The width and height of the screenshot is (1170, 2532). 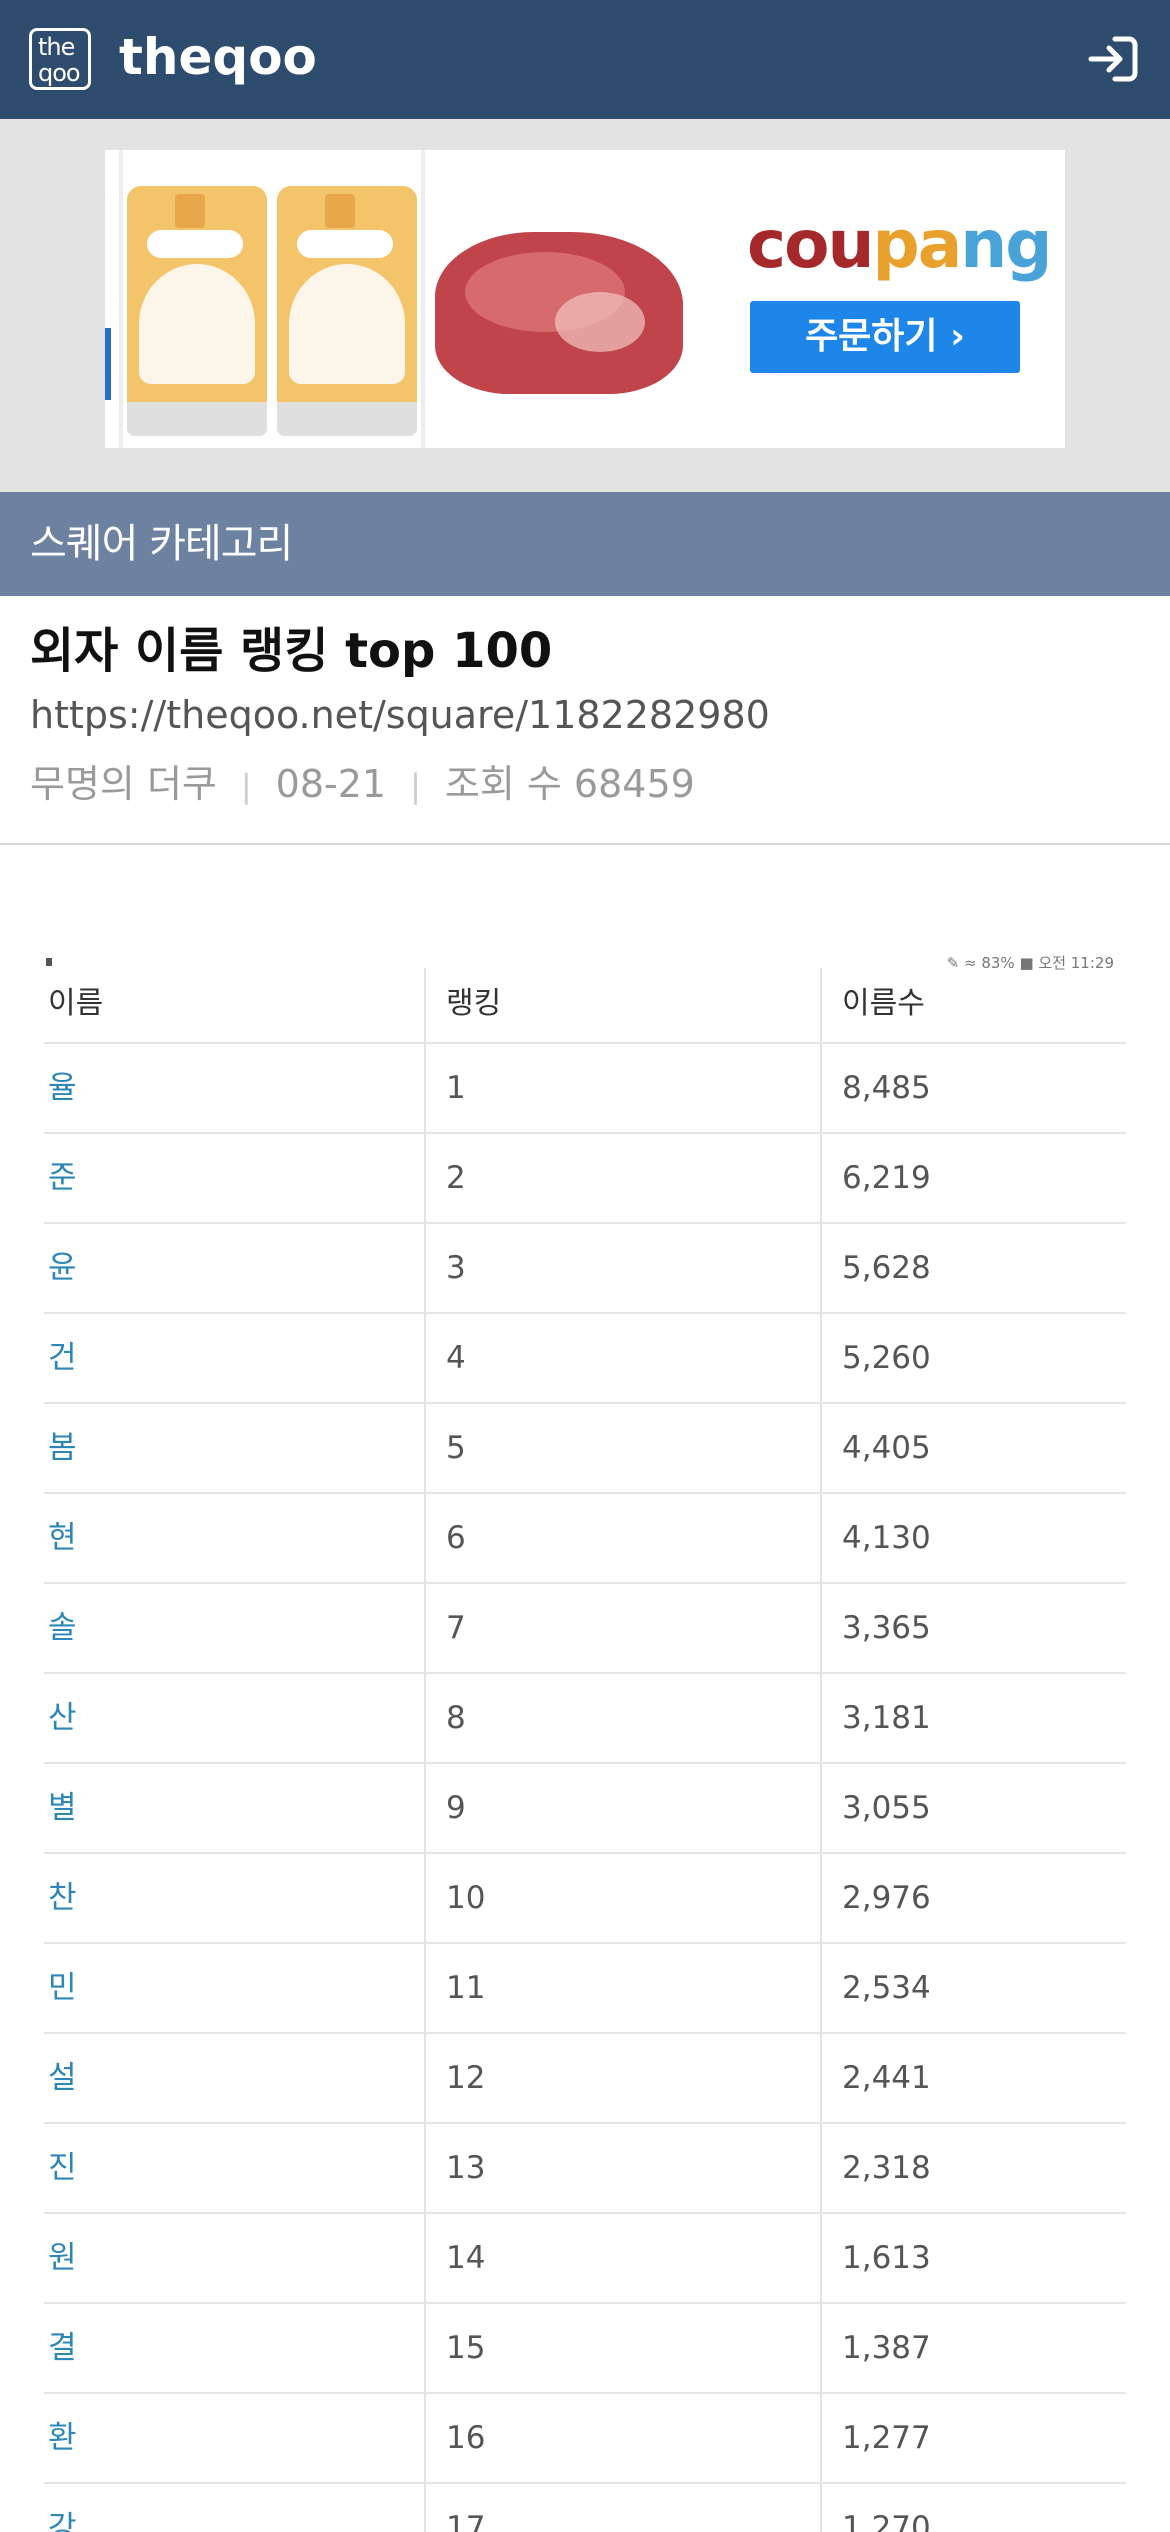 What do you see at coordinates (456, 1628) in the screenshot?
I see `rank-cell: 7` at bounding box center [456, 1628].